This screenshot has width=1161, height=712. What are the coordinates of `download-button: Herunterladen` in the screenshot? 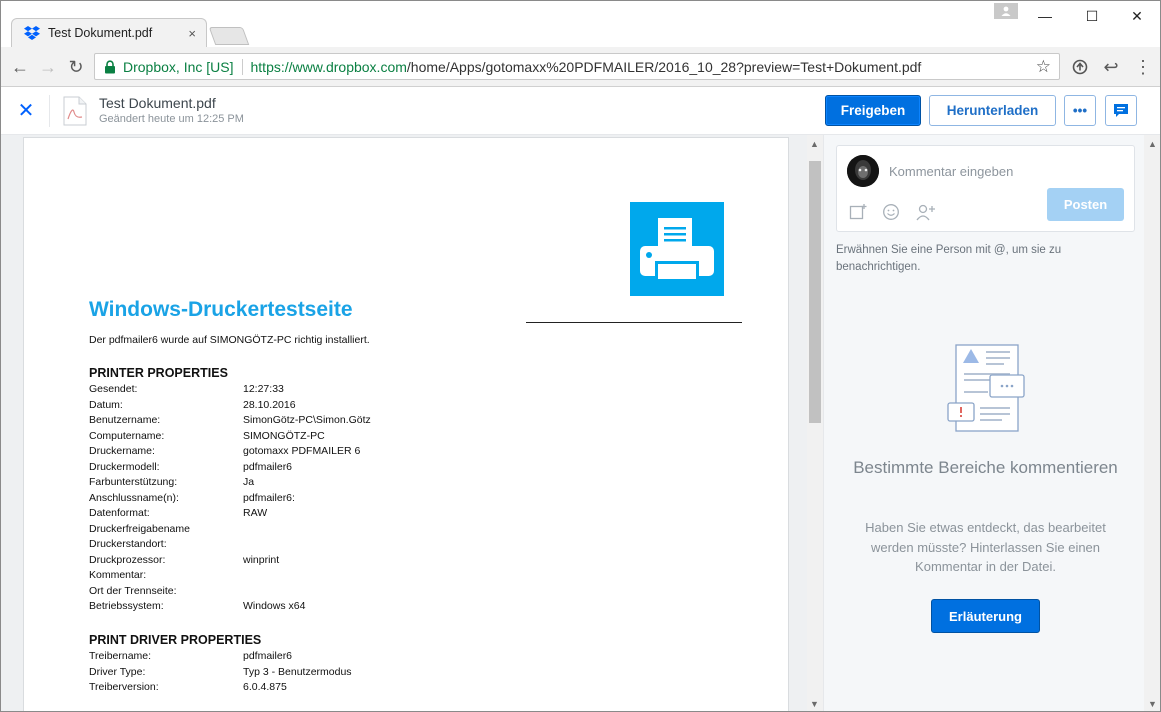 It's located at (992, 110).